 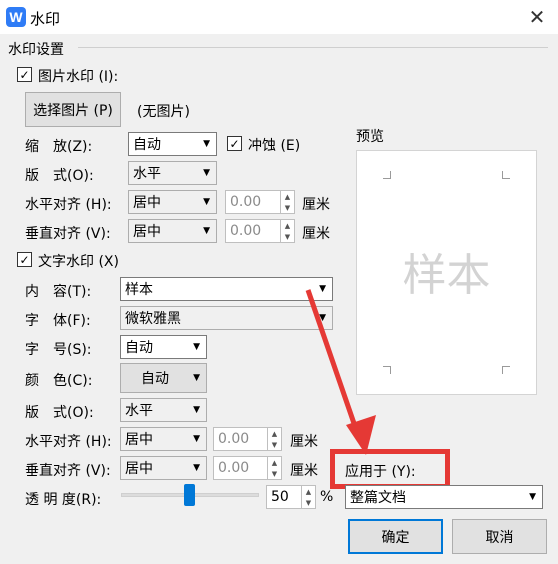 I want to click on apply-to-value: 整篇文档, so click(x=378, y=498).